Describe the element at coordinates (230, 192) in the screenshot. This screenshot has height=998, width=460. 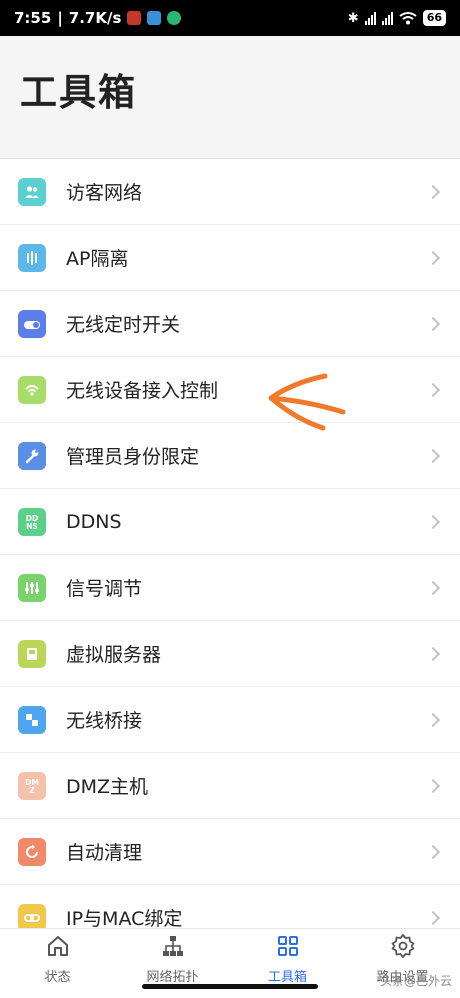
I see `tool-row: 访客网络` at that location.